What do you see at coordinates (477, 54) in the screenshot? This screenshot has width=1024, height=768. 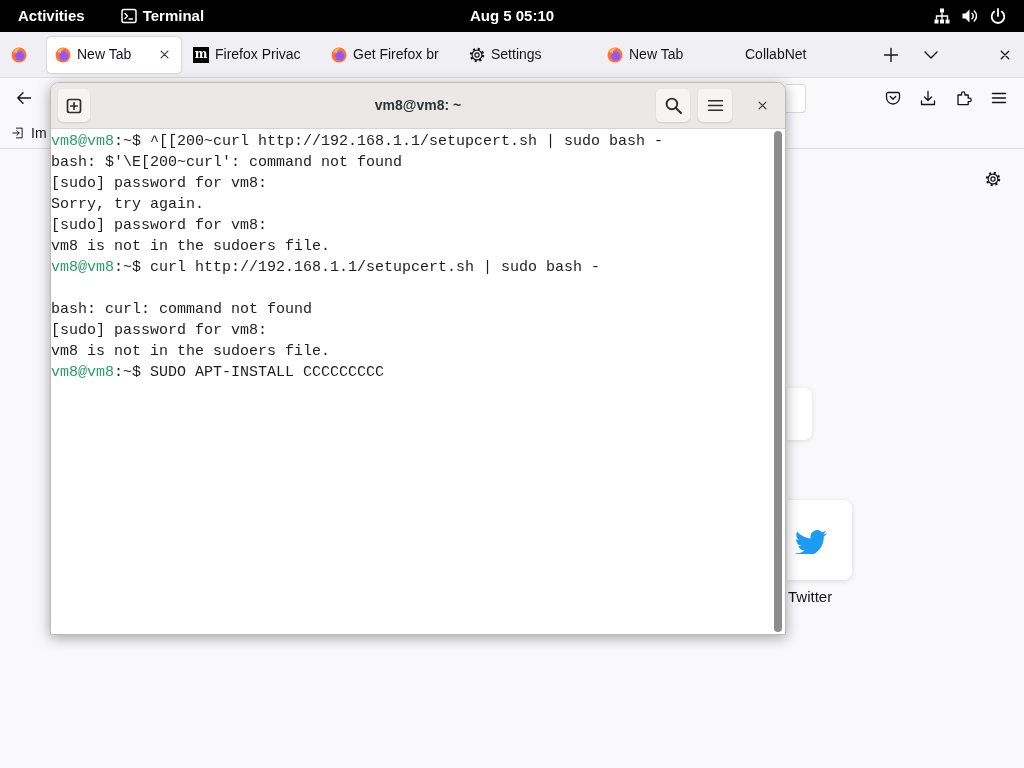 I see `gear-icon` at bounding box center [477, 54].